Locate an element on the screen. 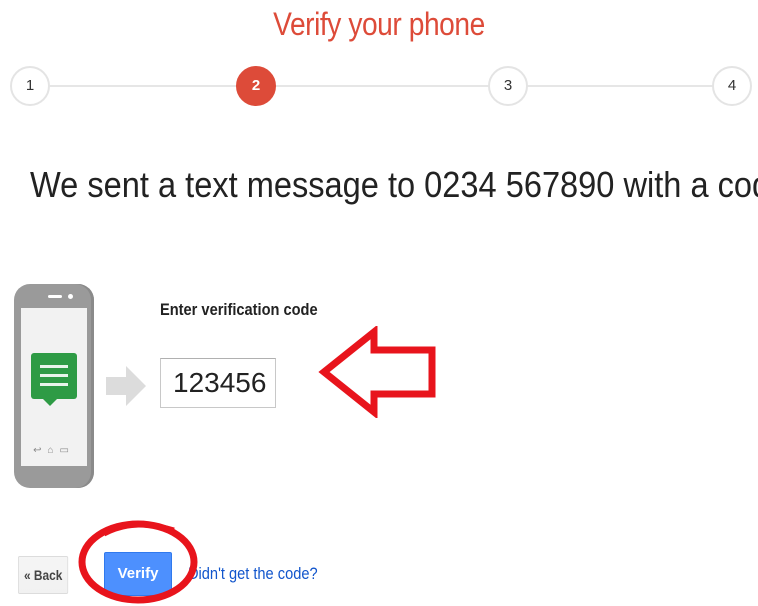 This screenshot has width=758, height=606. phone-nav-icons: ↩⌂▭ is located at coordinates (54, 450).